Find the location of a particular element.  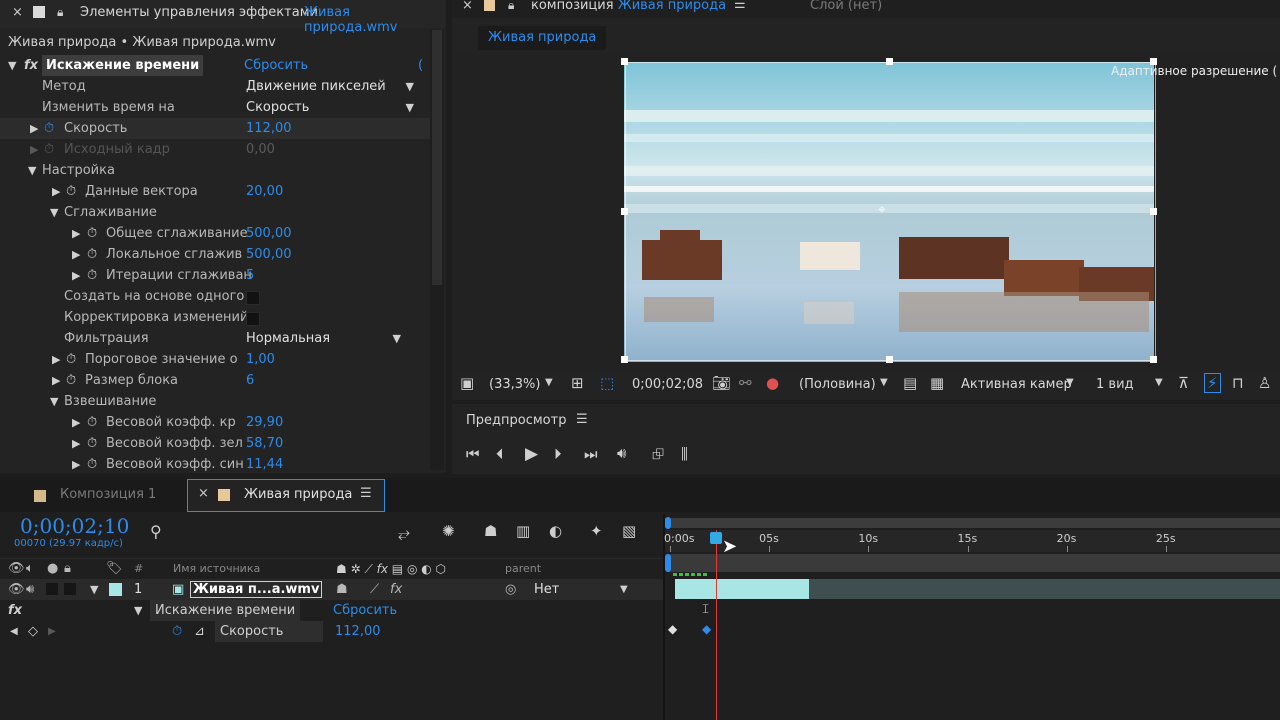

eye-icon: 👁︎ is located at coordinates (16, 589).